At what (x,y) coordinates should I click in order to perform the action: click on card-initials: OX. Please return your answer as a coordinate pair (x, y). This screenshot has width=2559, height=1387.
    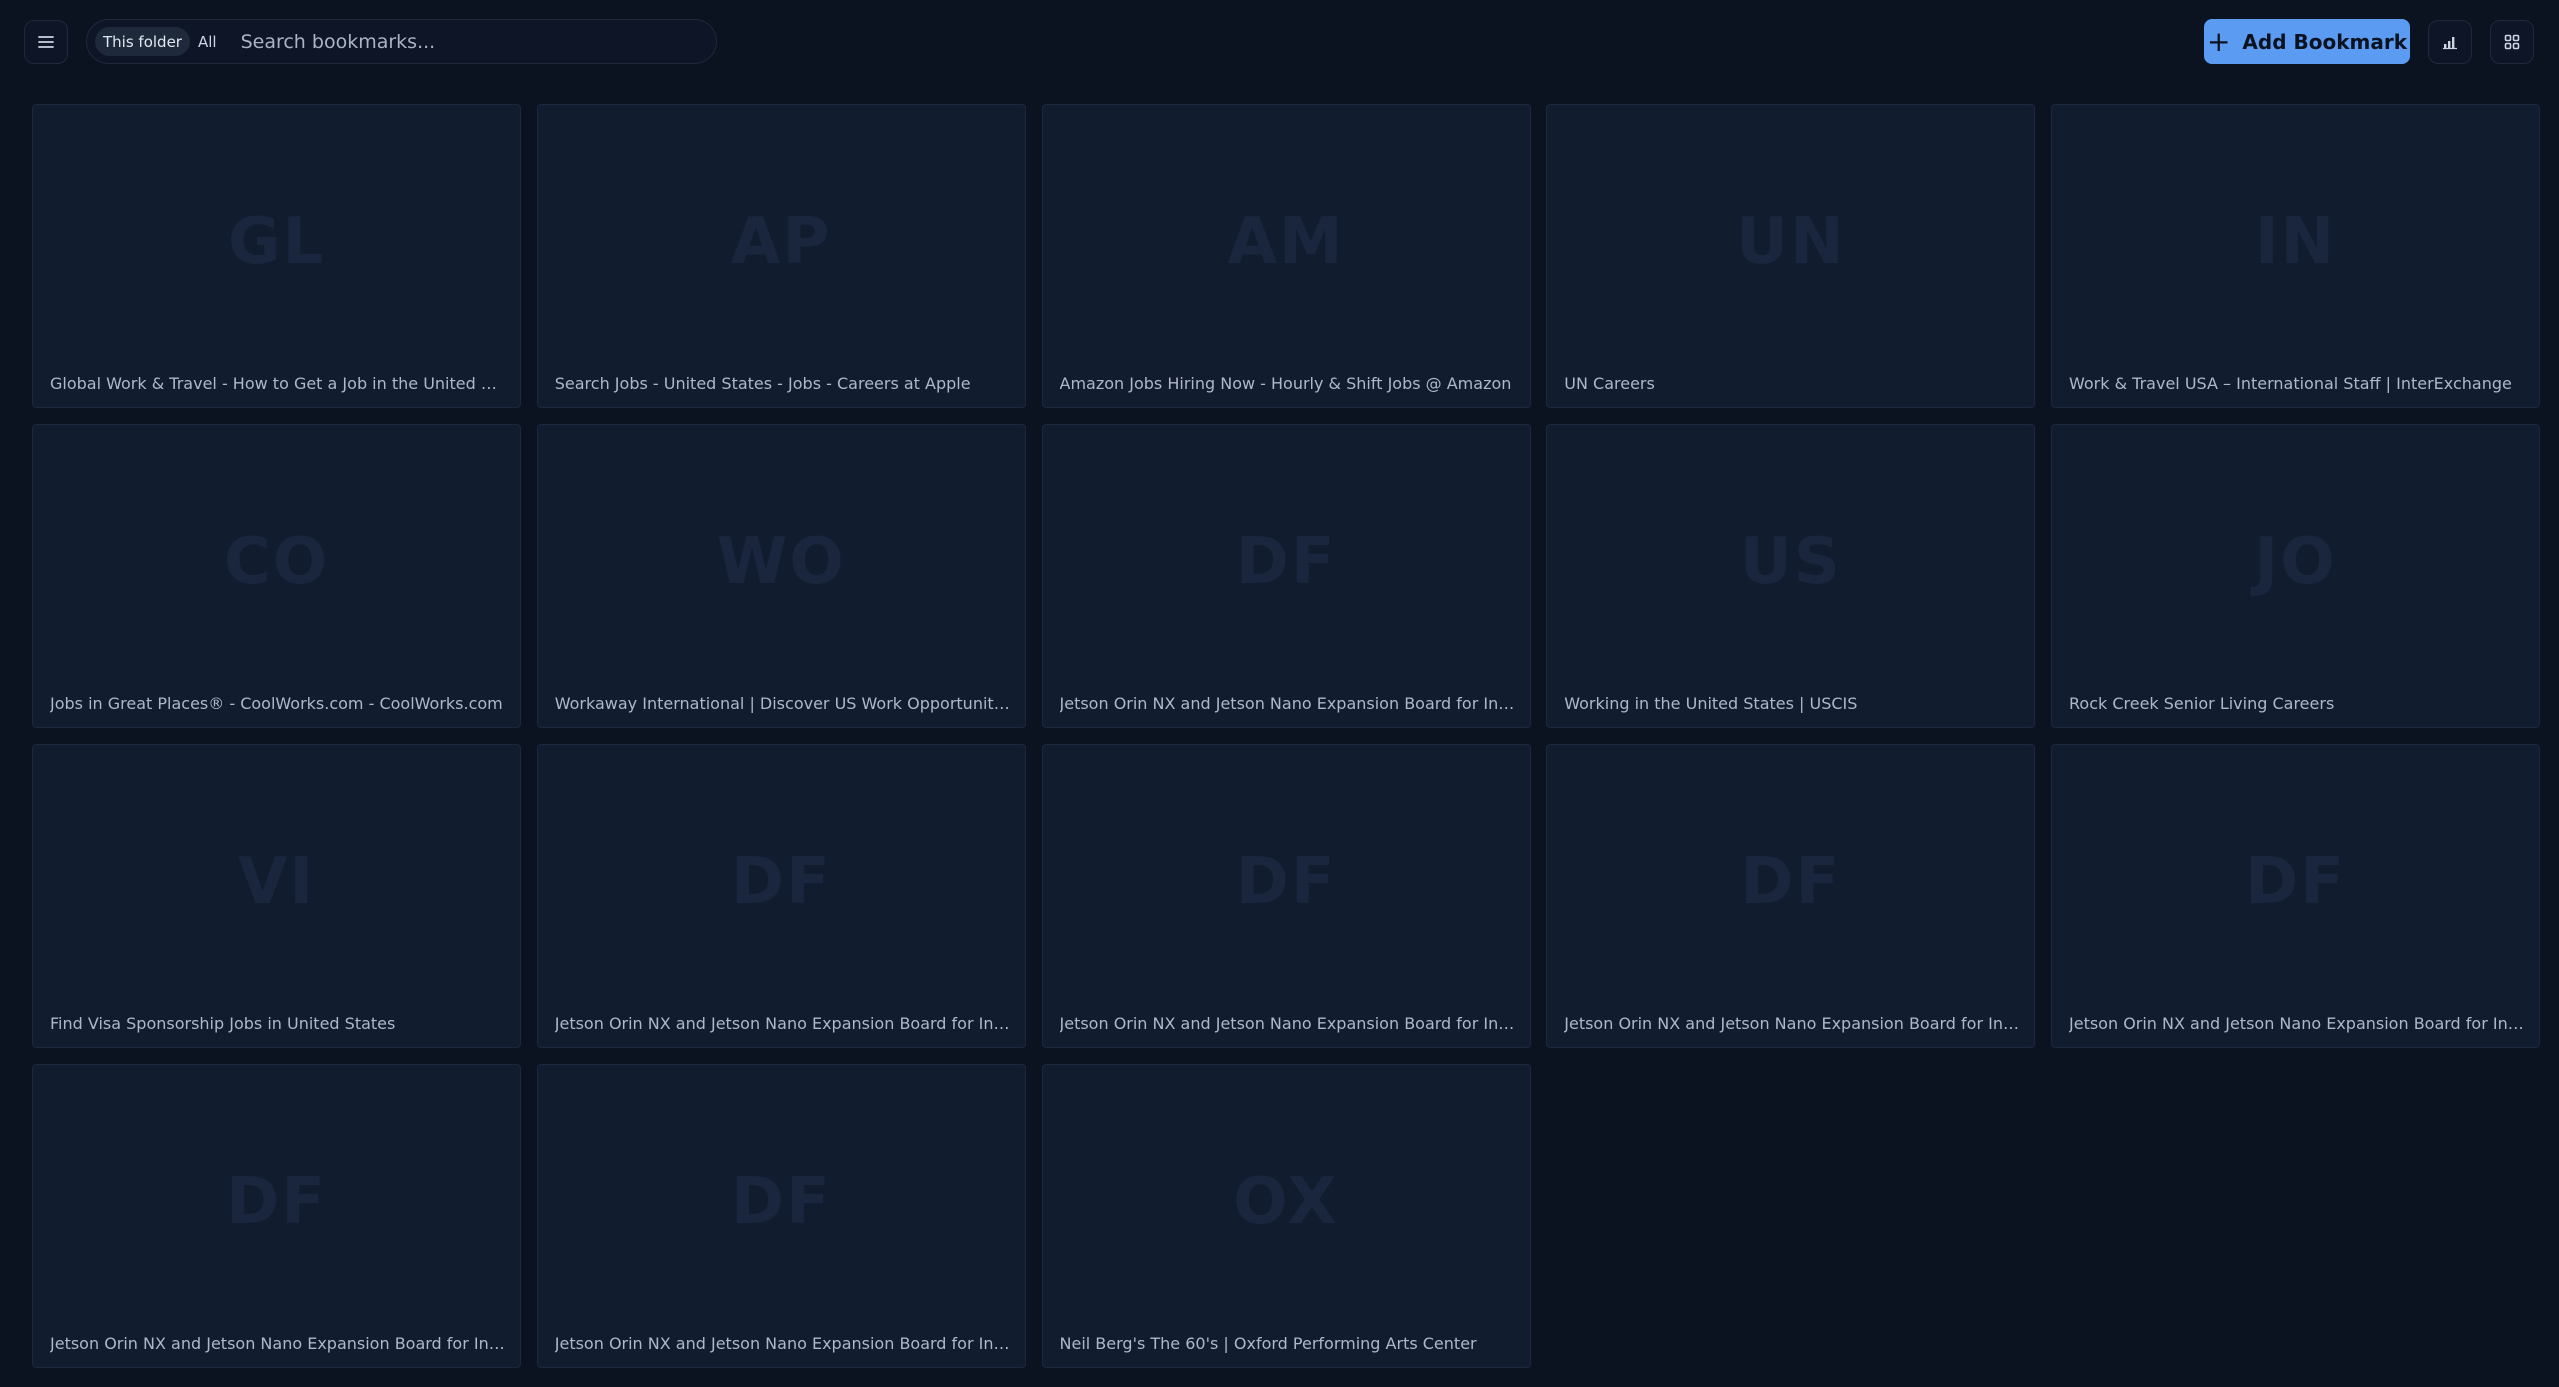
    Looking at the image, I should click on (1286, 1202).